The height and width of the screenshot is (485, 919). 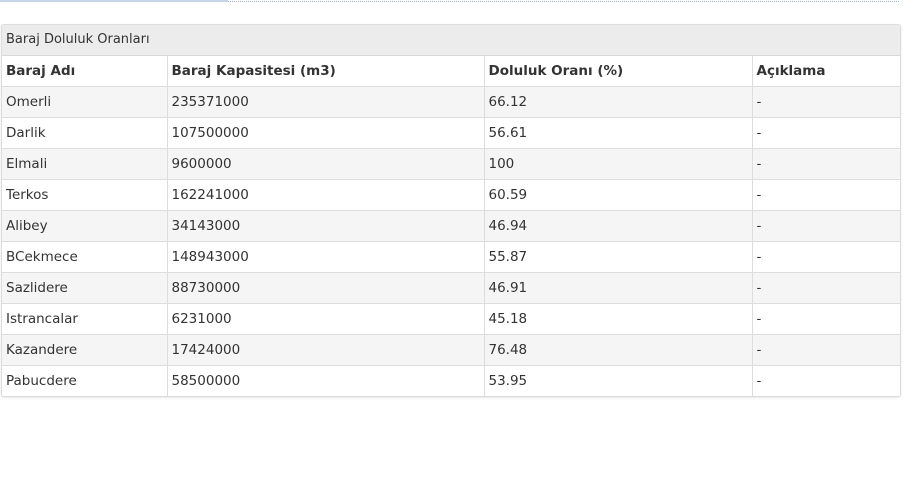 What do you see at coordinates (617, 195) in the screenshot?
I see `cell-occupancy-rate: 60.59` at bounding box center [617, 195].